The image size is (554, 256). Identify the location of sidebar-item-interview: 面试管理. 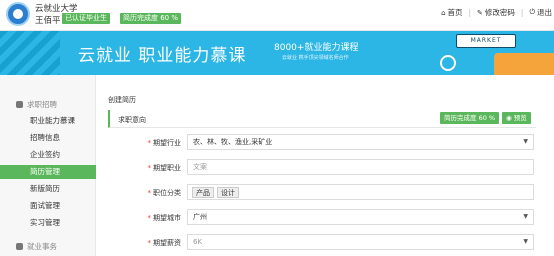
(48, 206).